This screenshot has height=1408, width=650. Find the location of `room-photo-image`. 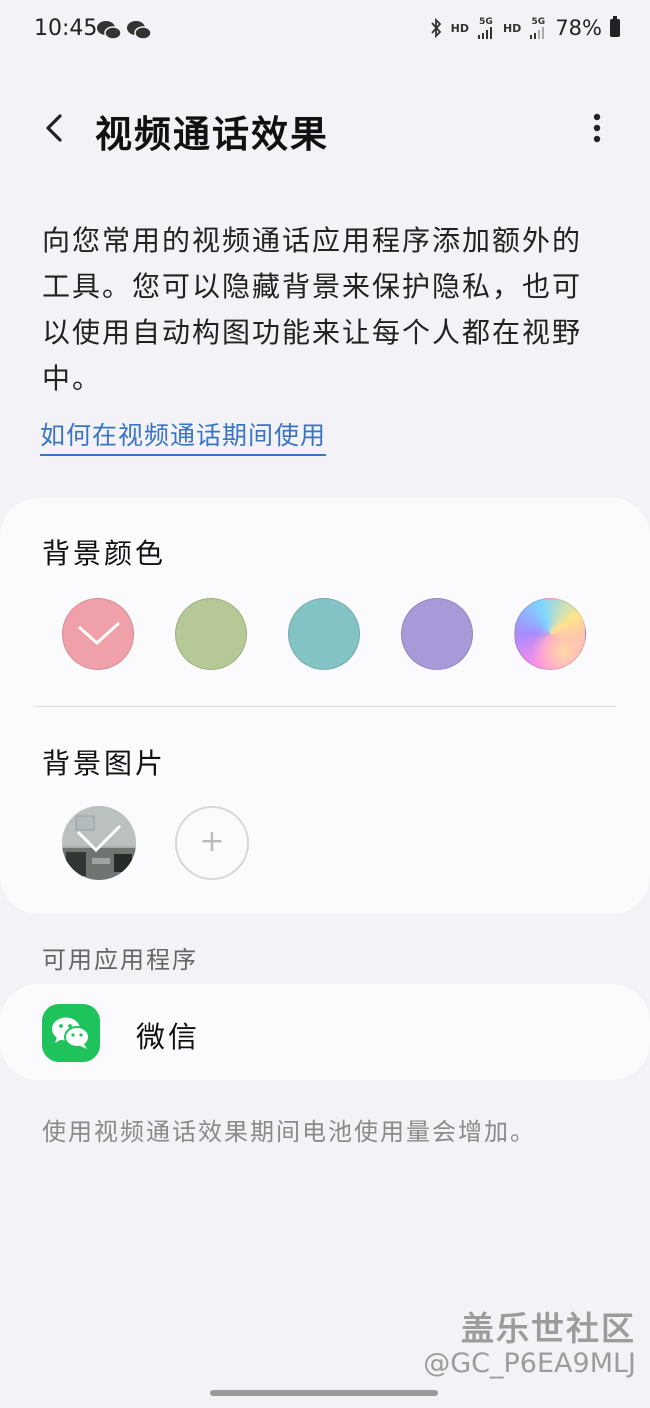

room-photo-image is located at coordinates (99, 843).